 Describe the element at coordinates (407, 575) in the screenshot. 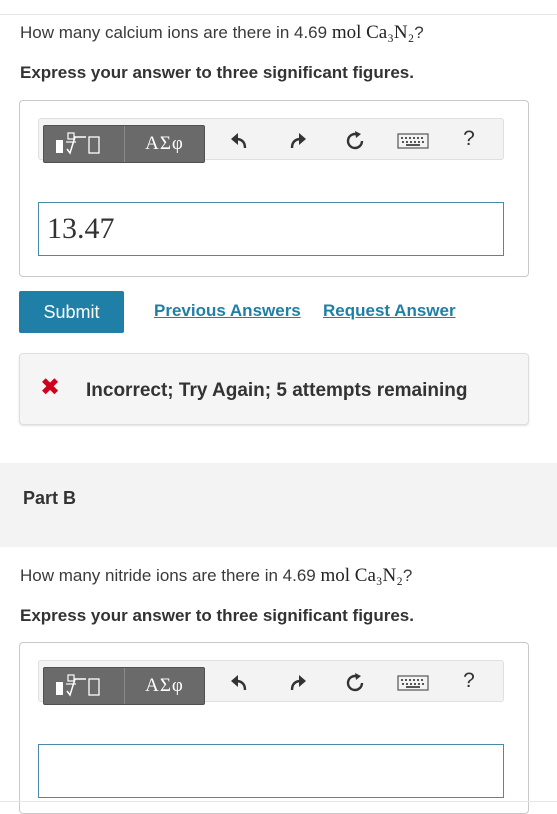

I see `part-b-question-end: ?` at that location.